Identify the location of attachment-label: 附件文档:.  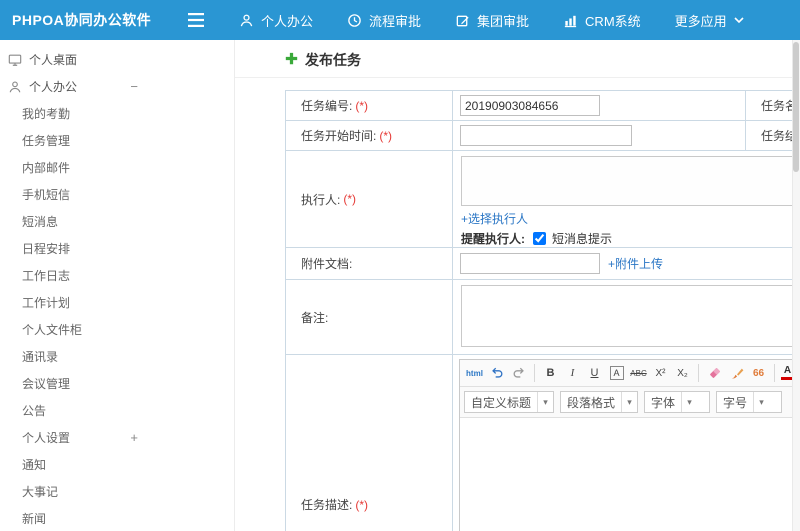
(369, 264).